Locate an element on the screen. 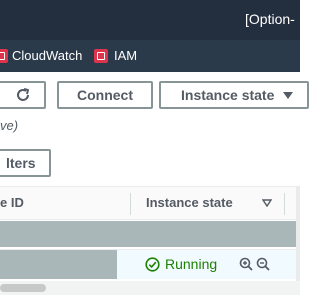  status-running: Running is located at coordinates (191, 264).